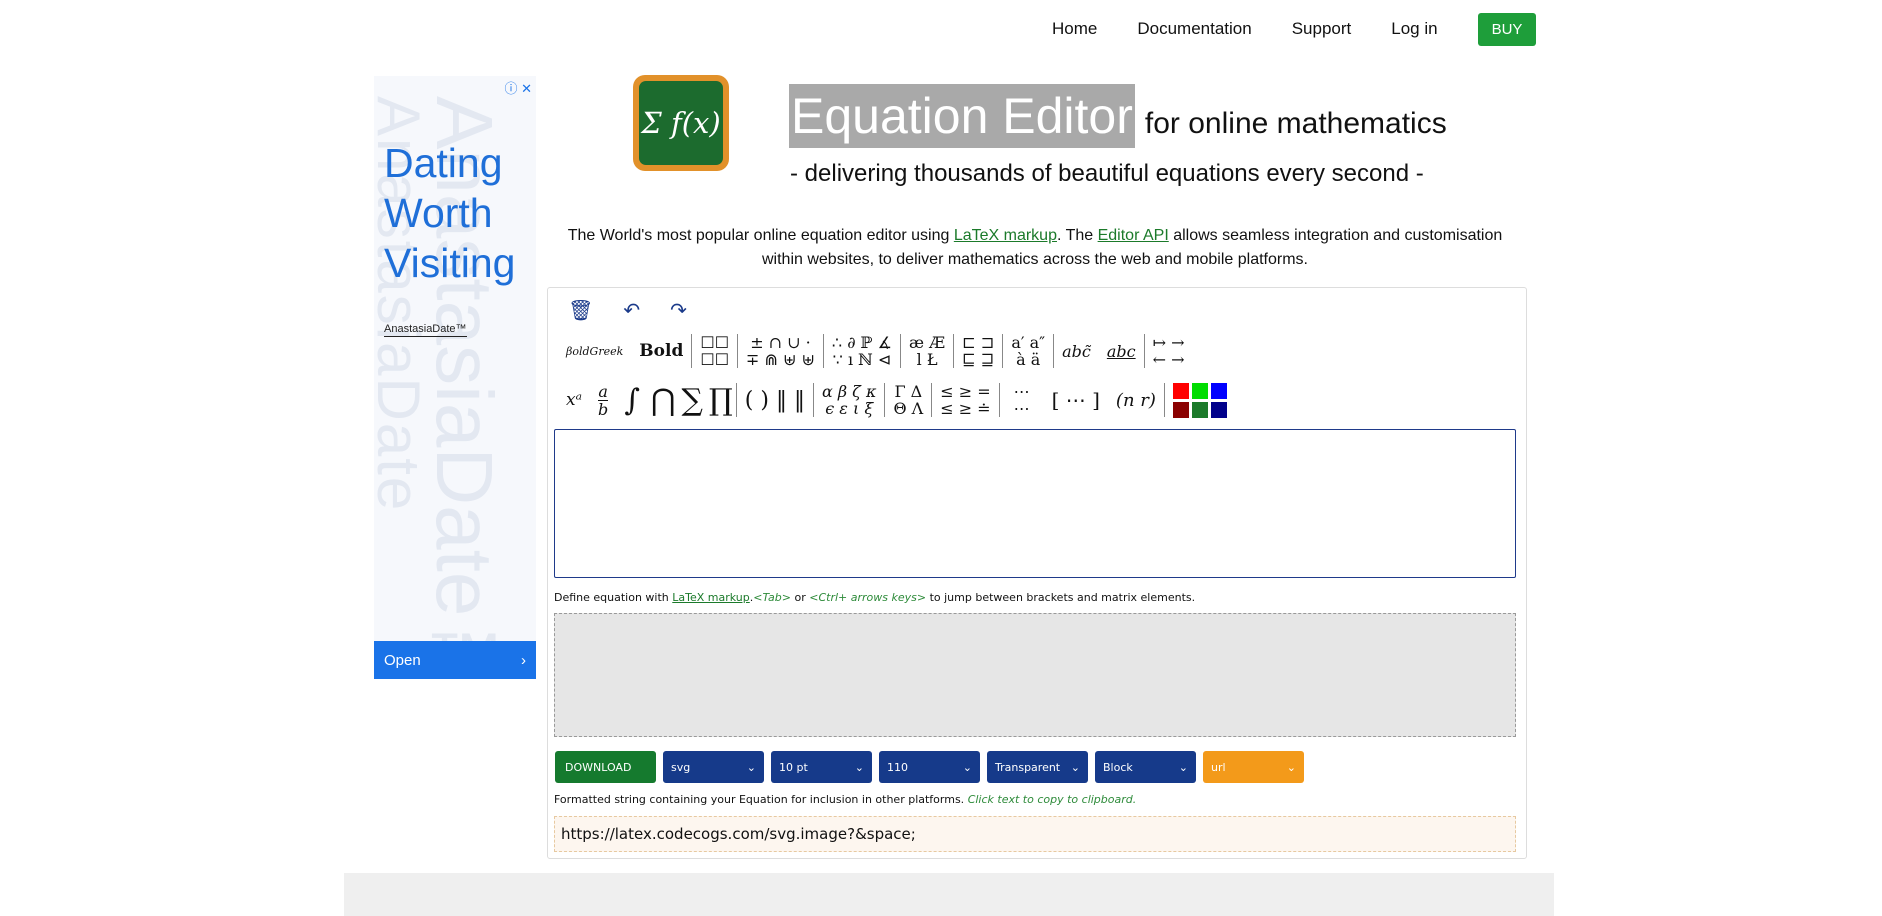  What do you see at coordinates (1005, 235) in the screenshot?
I see `latex-markup-link: LaTeX markup` at bounding box center [1005, 235].